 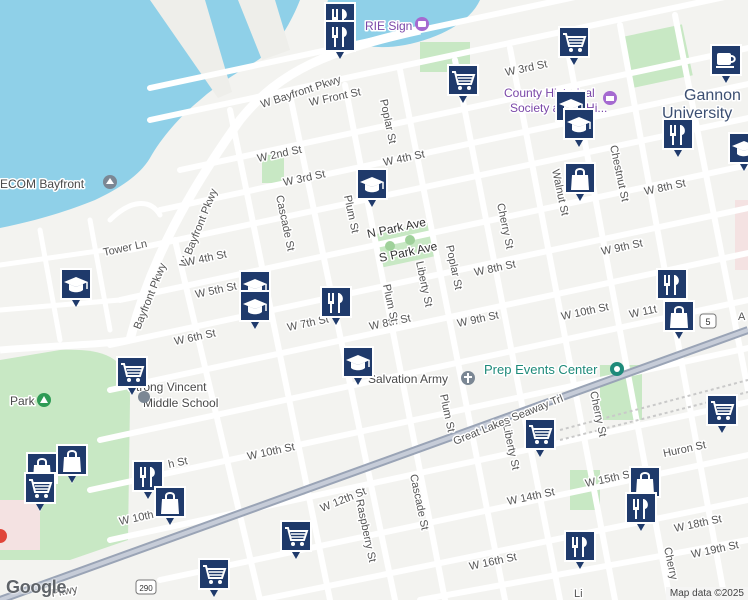 What do you see at coordinates (742, 317) in the screenshot?
I see `label-a-edge: A` at bounding box center [742, 317].